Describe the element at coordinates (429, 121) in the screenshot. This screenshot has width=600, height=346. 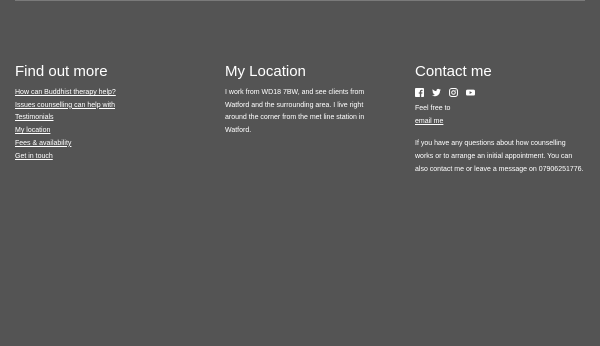
I see `email-link: email me` at that location.